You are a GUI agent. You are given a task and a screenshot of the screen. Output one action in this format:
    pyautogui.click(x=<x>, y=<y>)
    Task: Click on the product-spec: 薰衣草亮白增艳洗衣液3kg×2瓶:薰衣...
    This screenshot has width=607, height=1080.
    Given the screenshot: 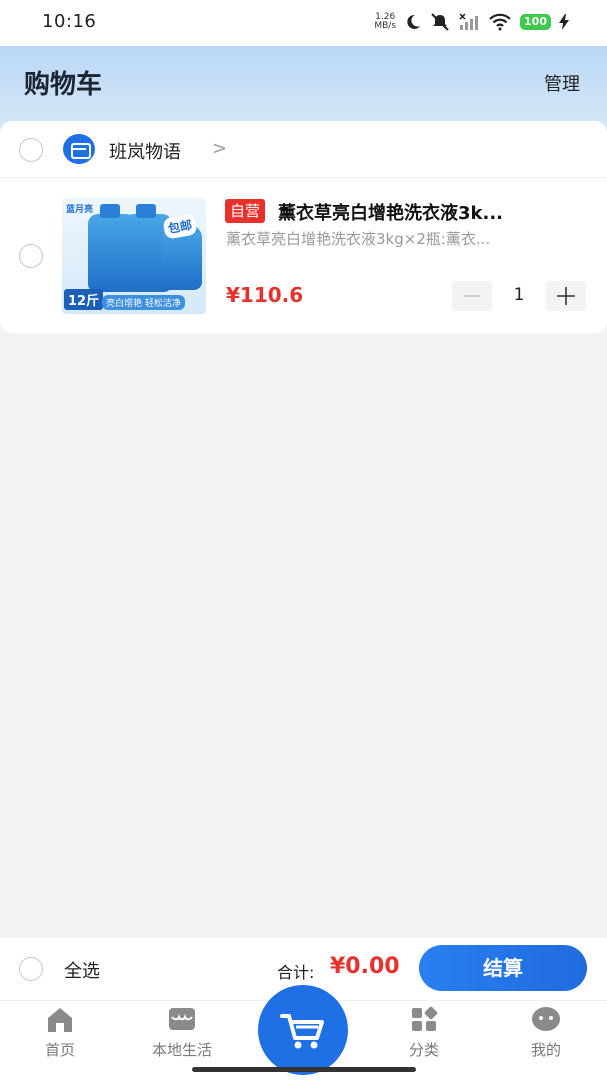 What is the action you would take?
    pyautogui.click(x=393, y=238)
    